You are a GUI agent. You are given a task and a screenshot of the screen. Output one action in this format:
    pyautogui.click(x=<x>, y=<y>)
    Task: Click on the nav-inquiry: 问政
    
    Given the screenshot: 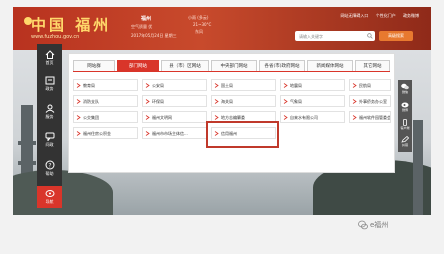 What is the action you would take?
    pyautogui.click(x=49, y=140)
    